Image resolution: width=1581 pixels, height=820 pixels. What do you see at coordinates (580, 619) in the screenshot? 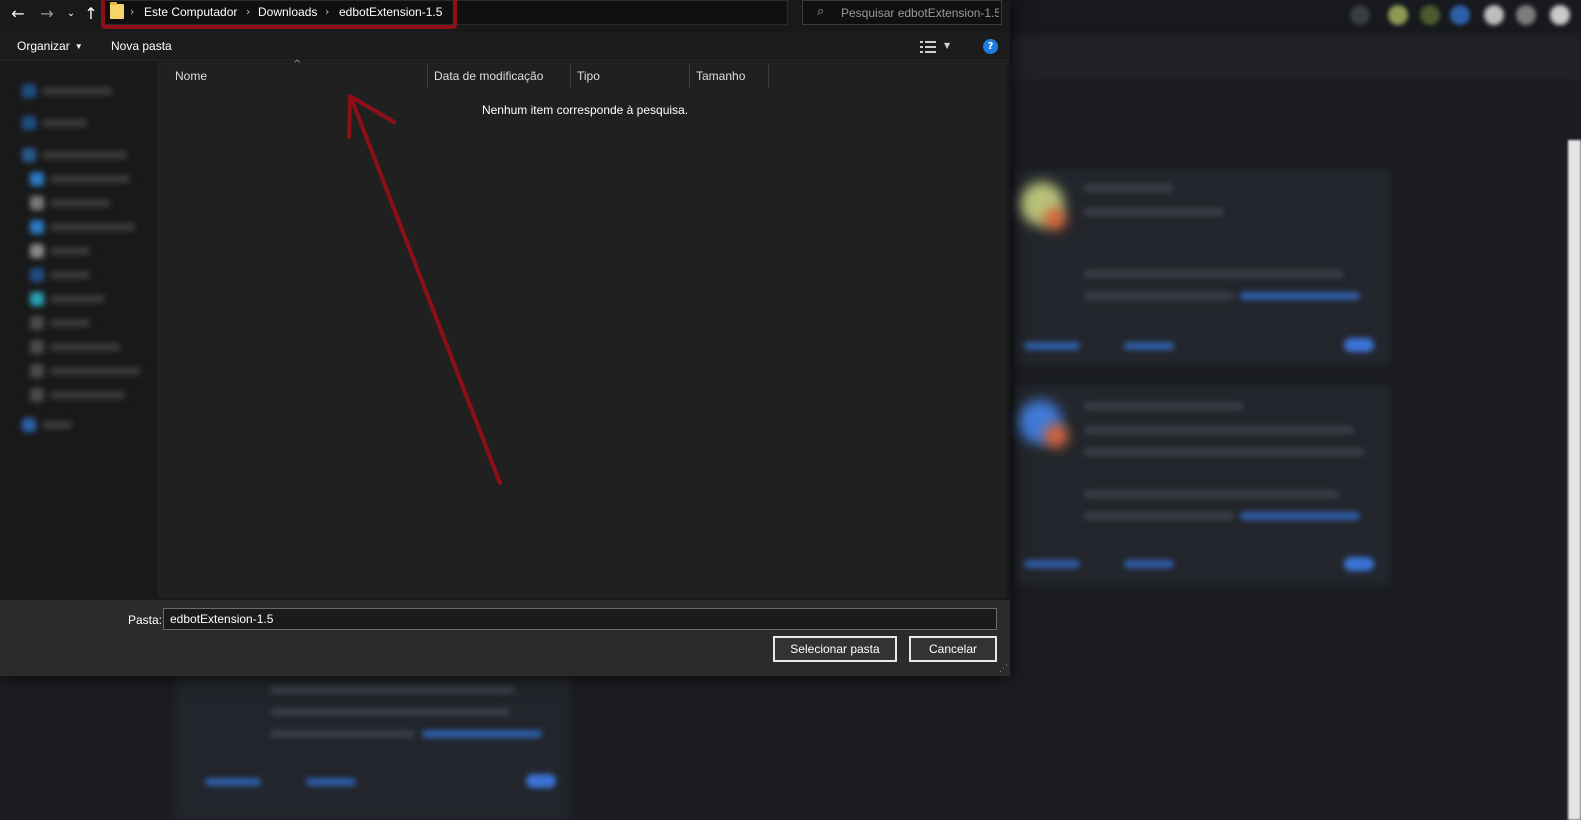
I see `folder-name-input` at bounding box center [580, 619].